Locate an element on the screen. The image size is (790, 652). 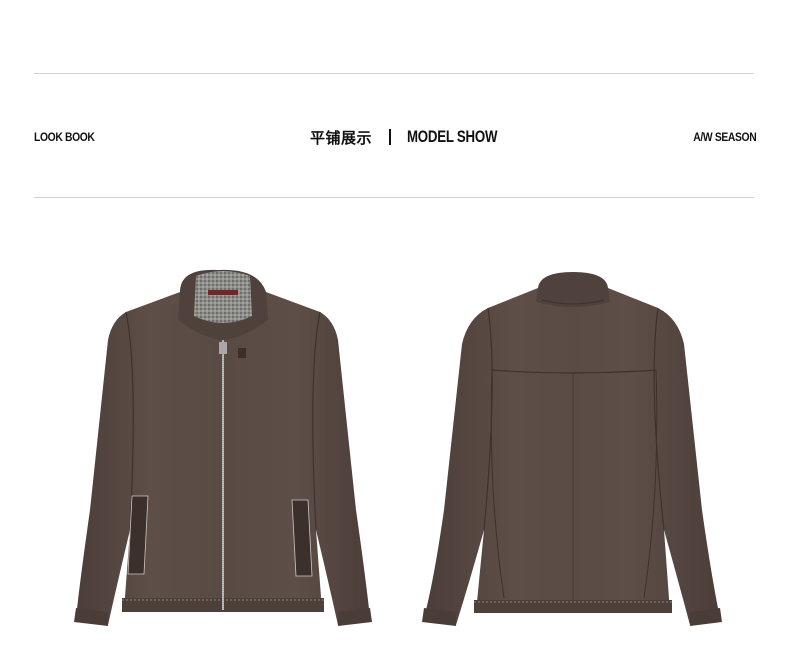
title-separator is located at coordinates (390, 137).